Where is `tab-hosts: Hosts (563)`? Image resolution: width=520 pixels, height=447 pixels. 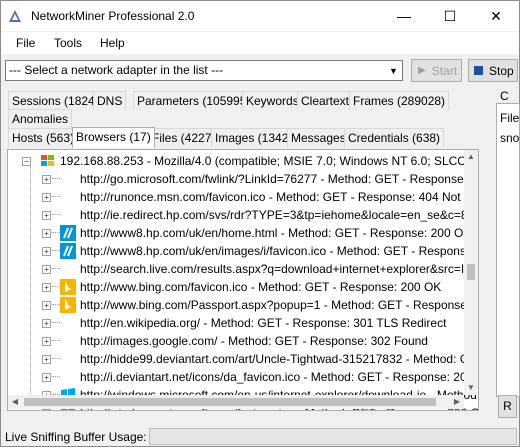
tab-hosts: Hosts (563) is located at coordinates (43, 137).